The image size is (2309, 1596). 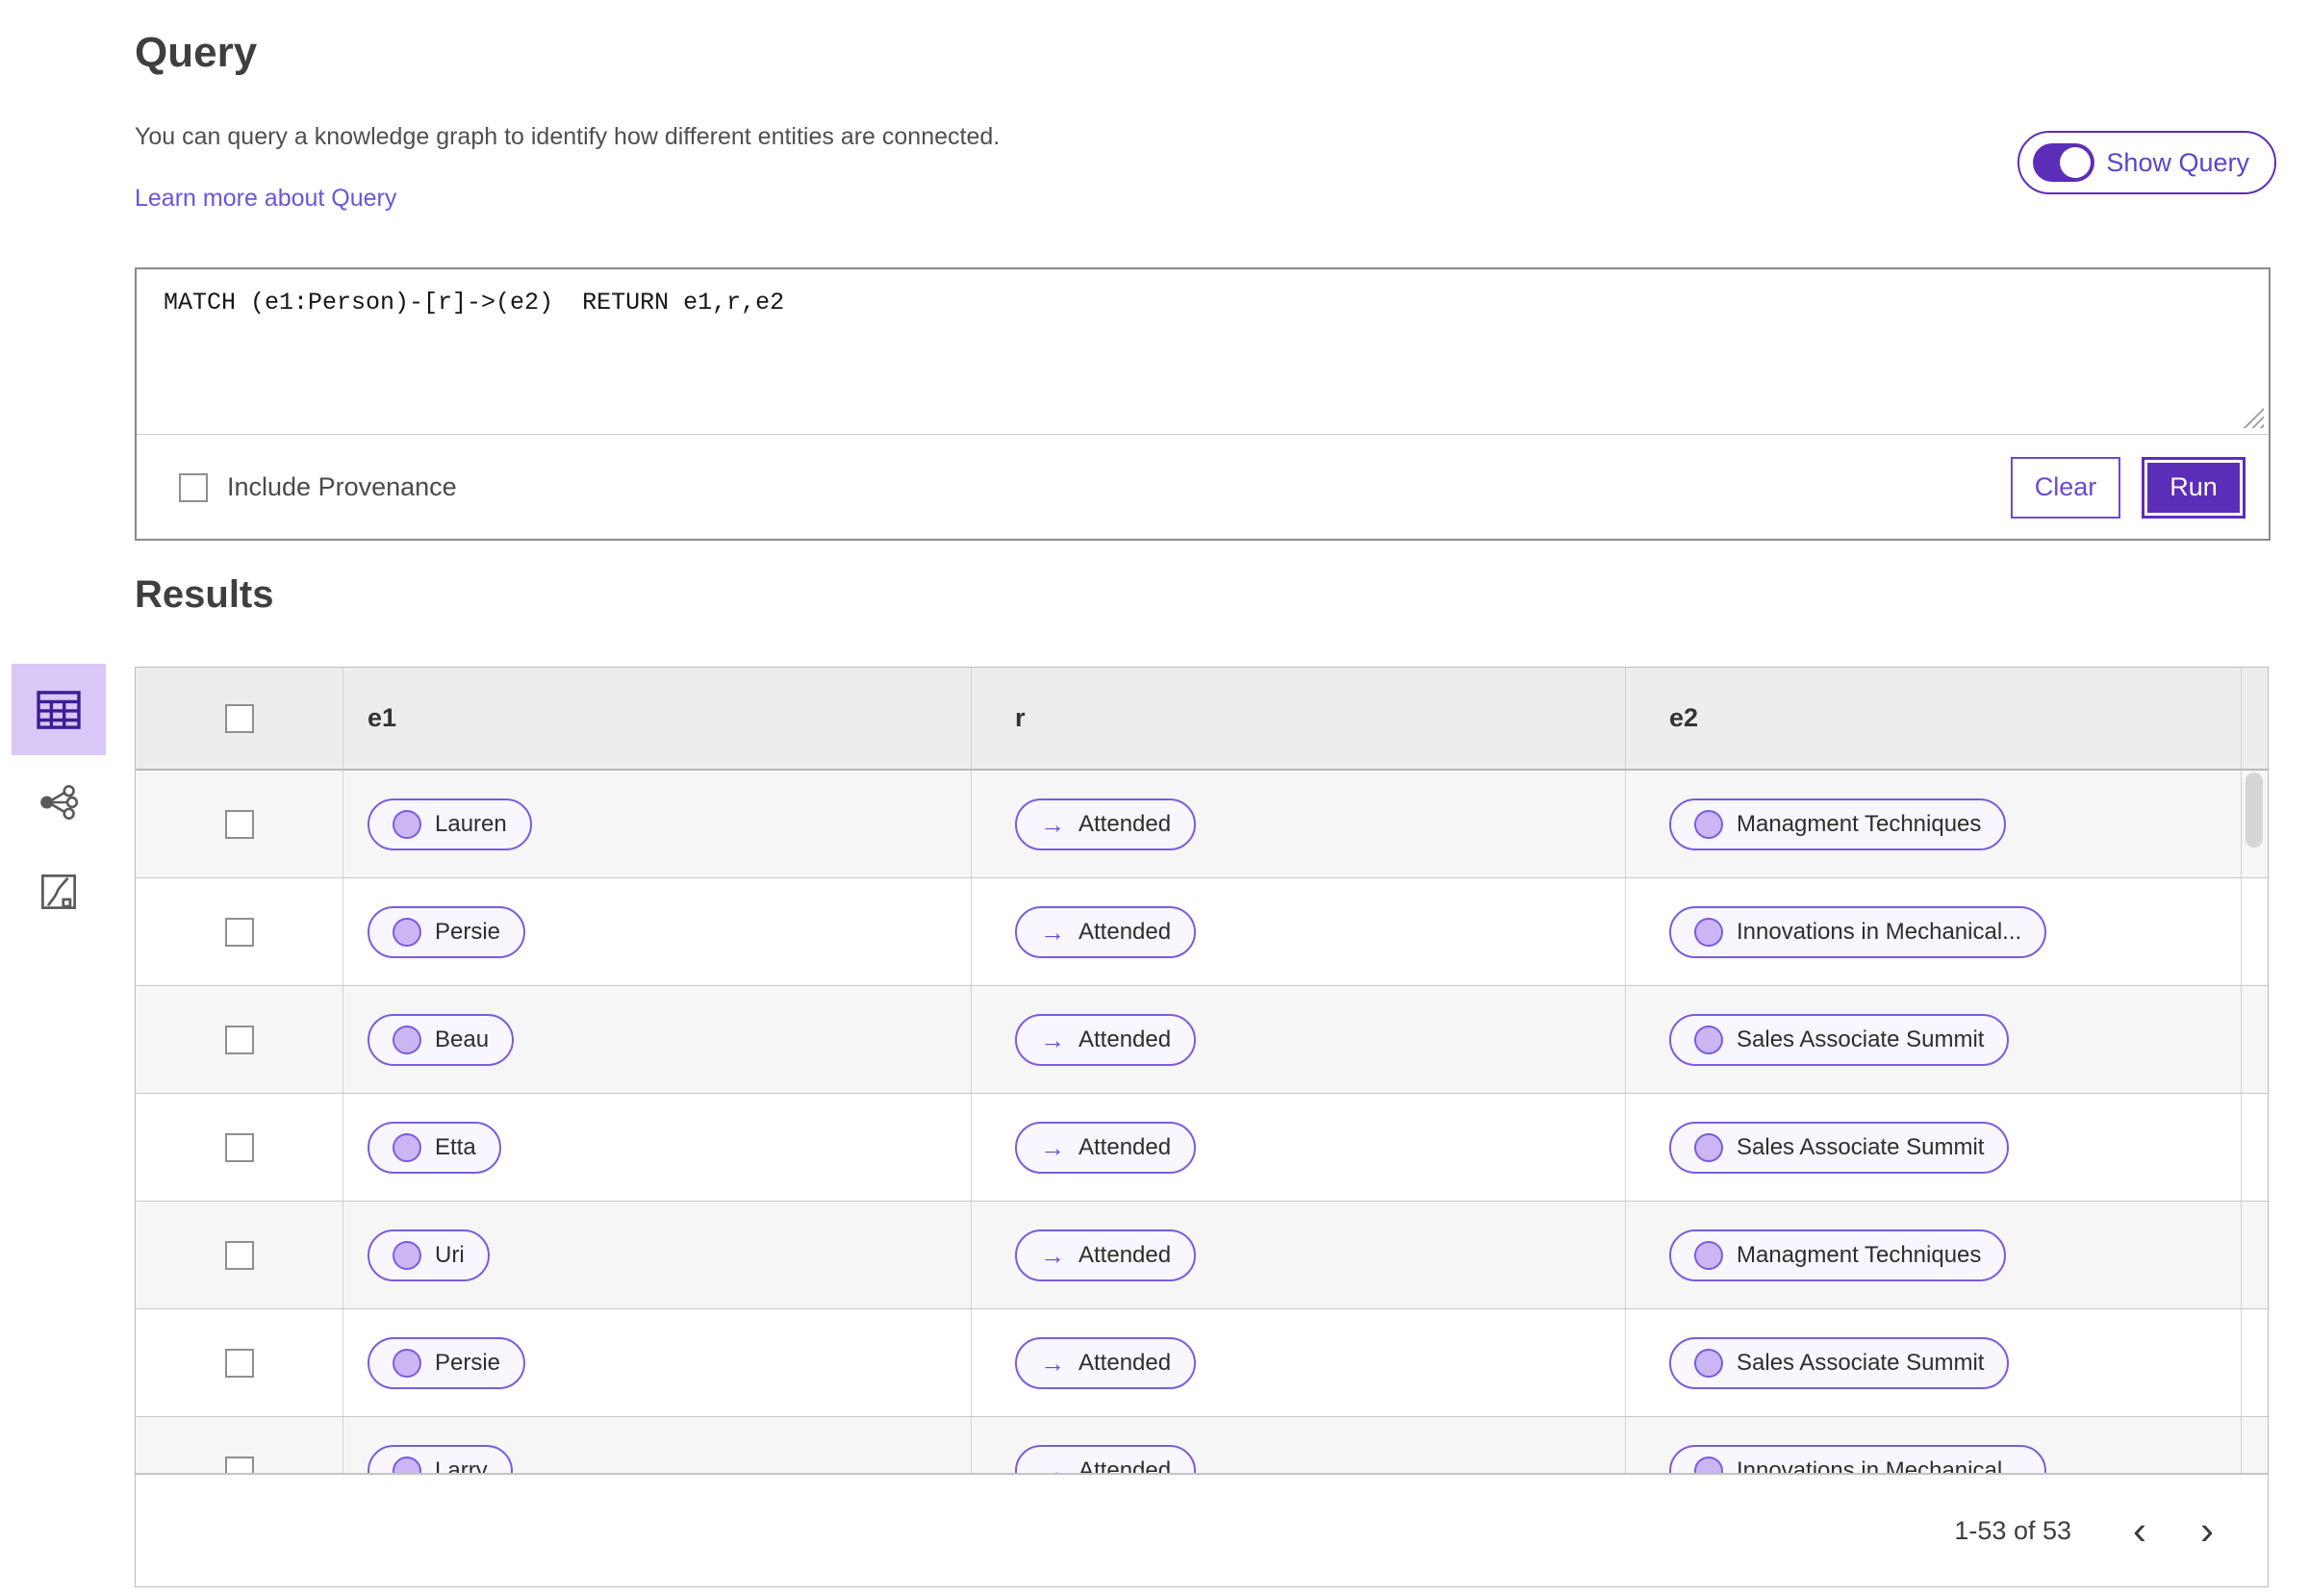 What do you see at coordinates (342, 486) in the screenshot?
I see `include-provenance-label: Include Provenance` at bounding box center [342, 486].